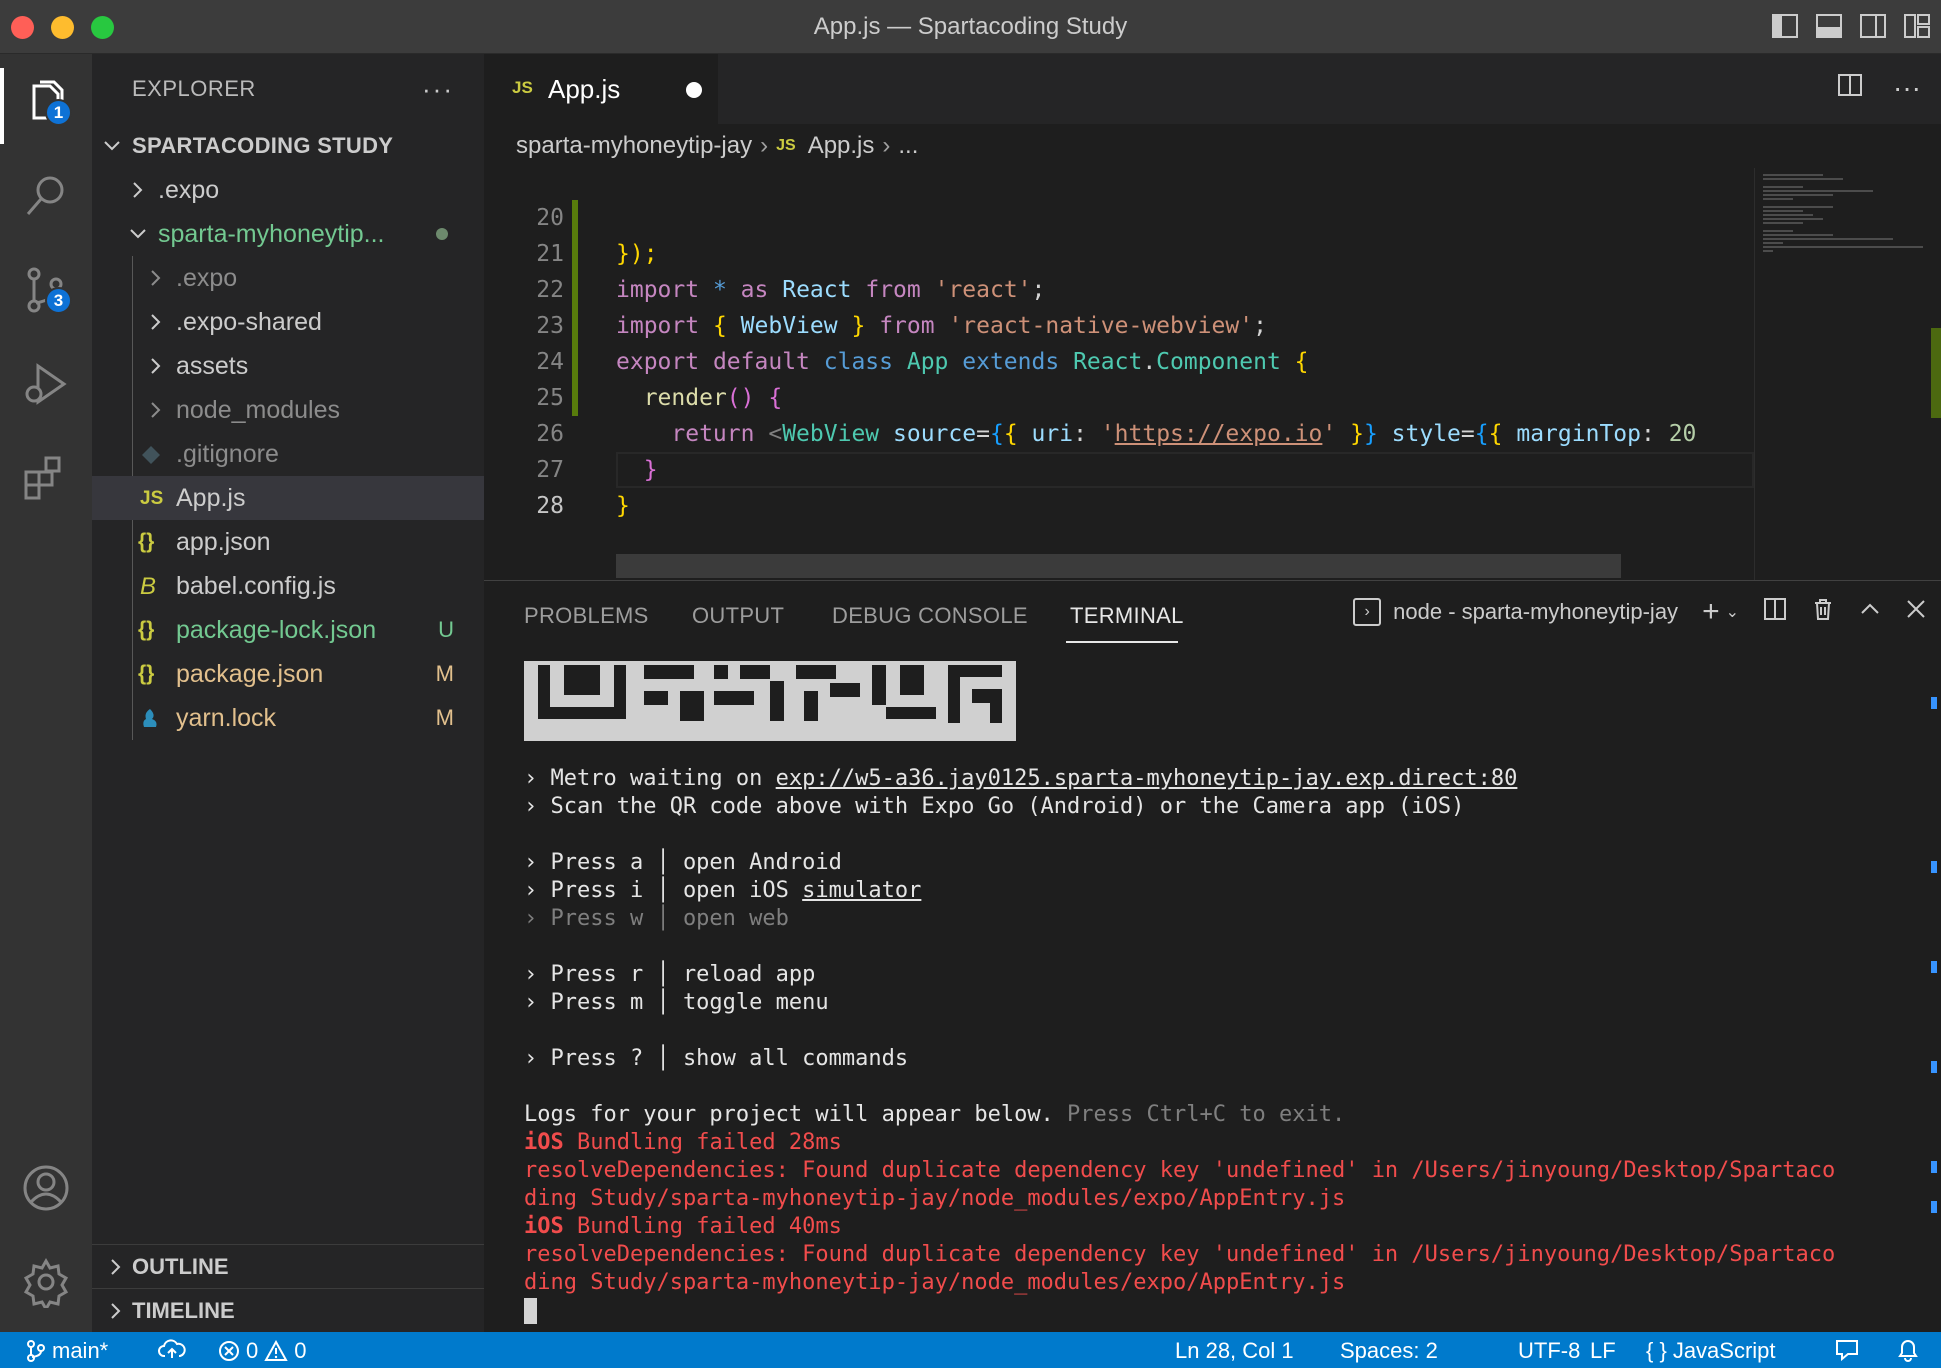 The height and width of the screenshot is (1368, 1941). What do you see at coordinates (1908, 1350) in the screenshot?
I see `notifications-bell-icon` at bounding box center [1908, 1350].